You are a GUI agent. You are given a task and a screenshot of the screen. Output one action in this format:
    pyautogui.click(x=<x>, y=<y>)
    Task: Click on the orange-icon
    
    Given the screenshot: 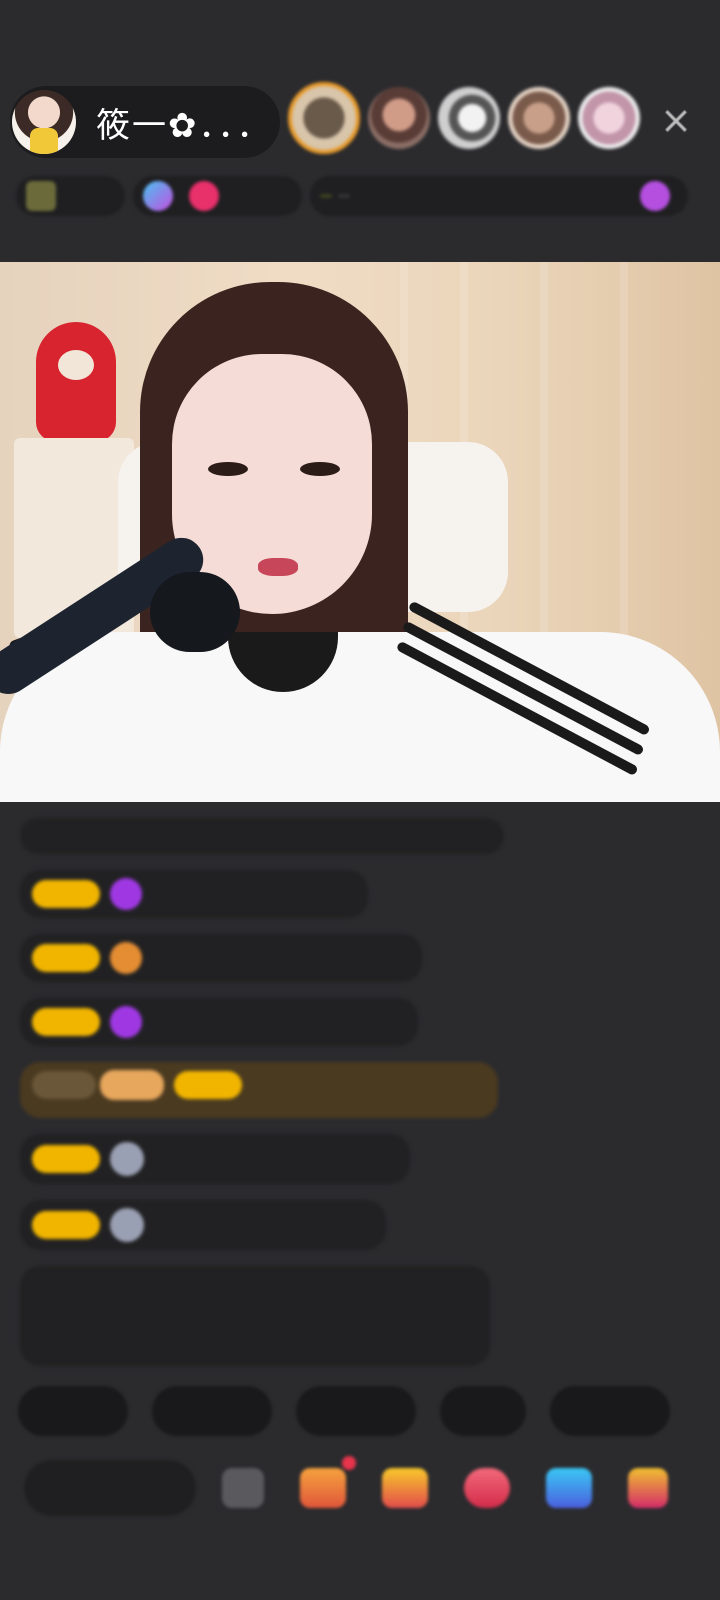 What is the action you would take?
    pyautogui.click(x=126, y=958)
    